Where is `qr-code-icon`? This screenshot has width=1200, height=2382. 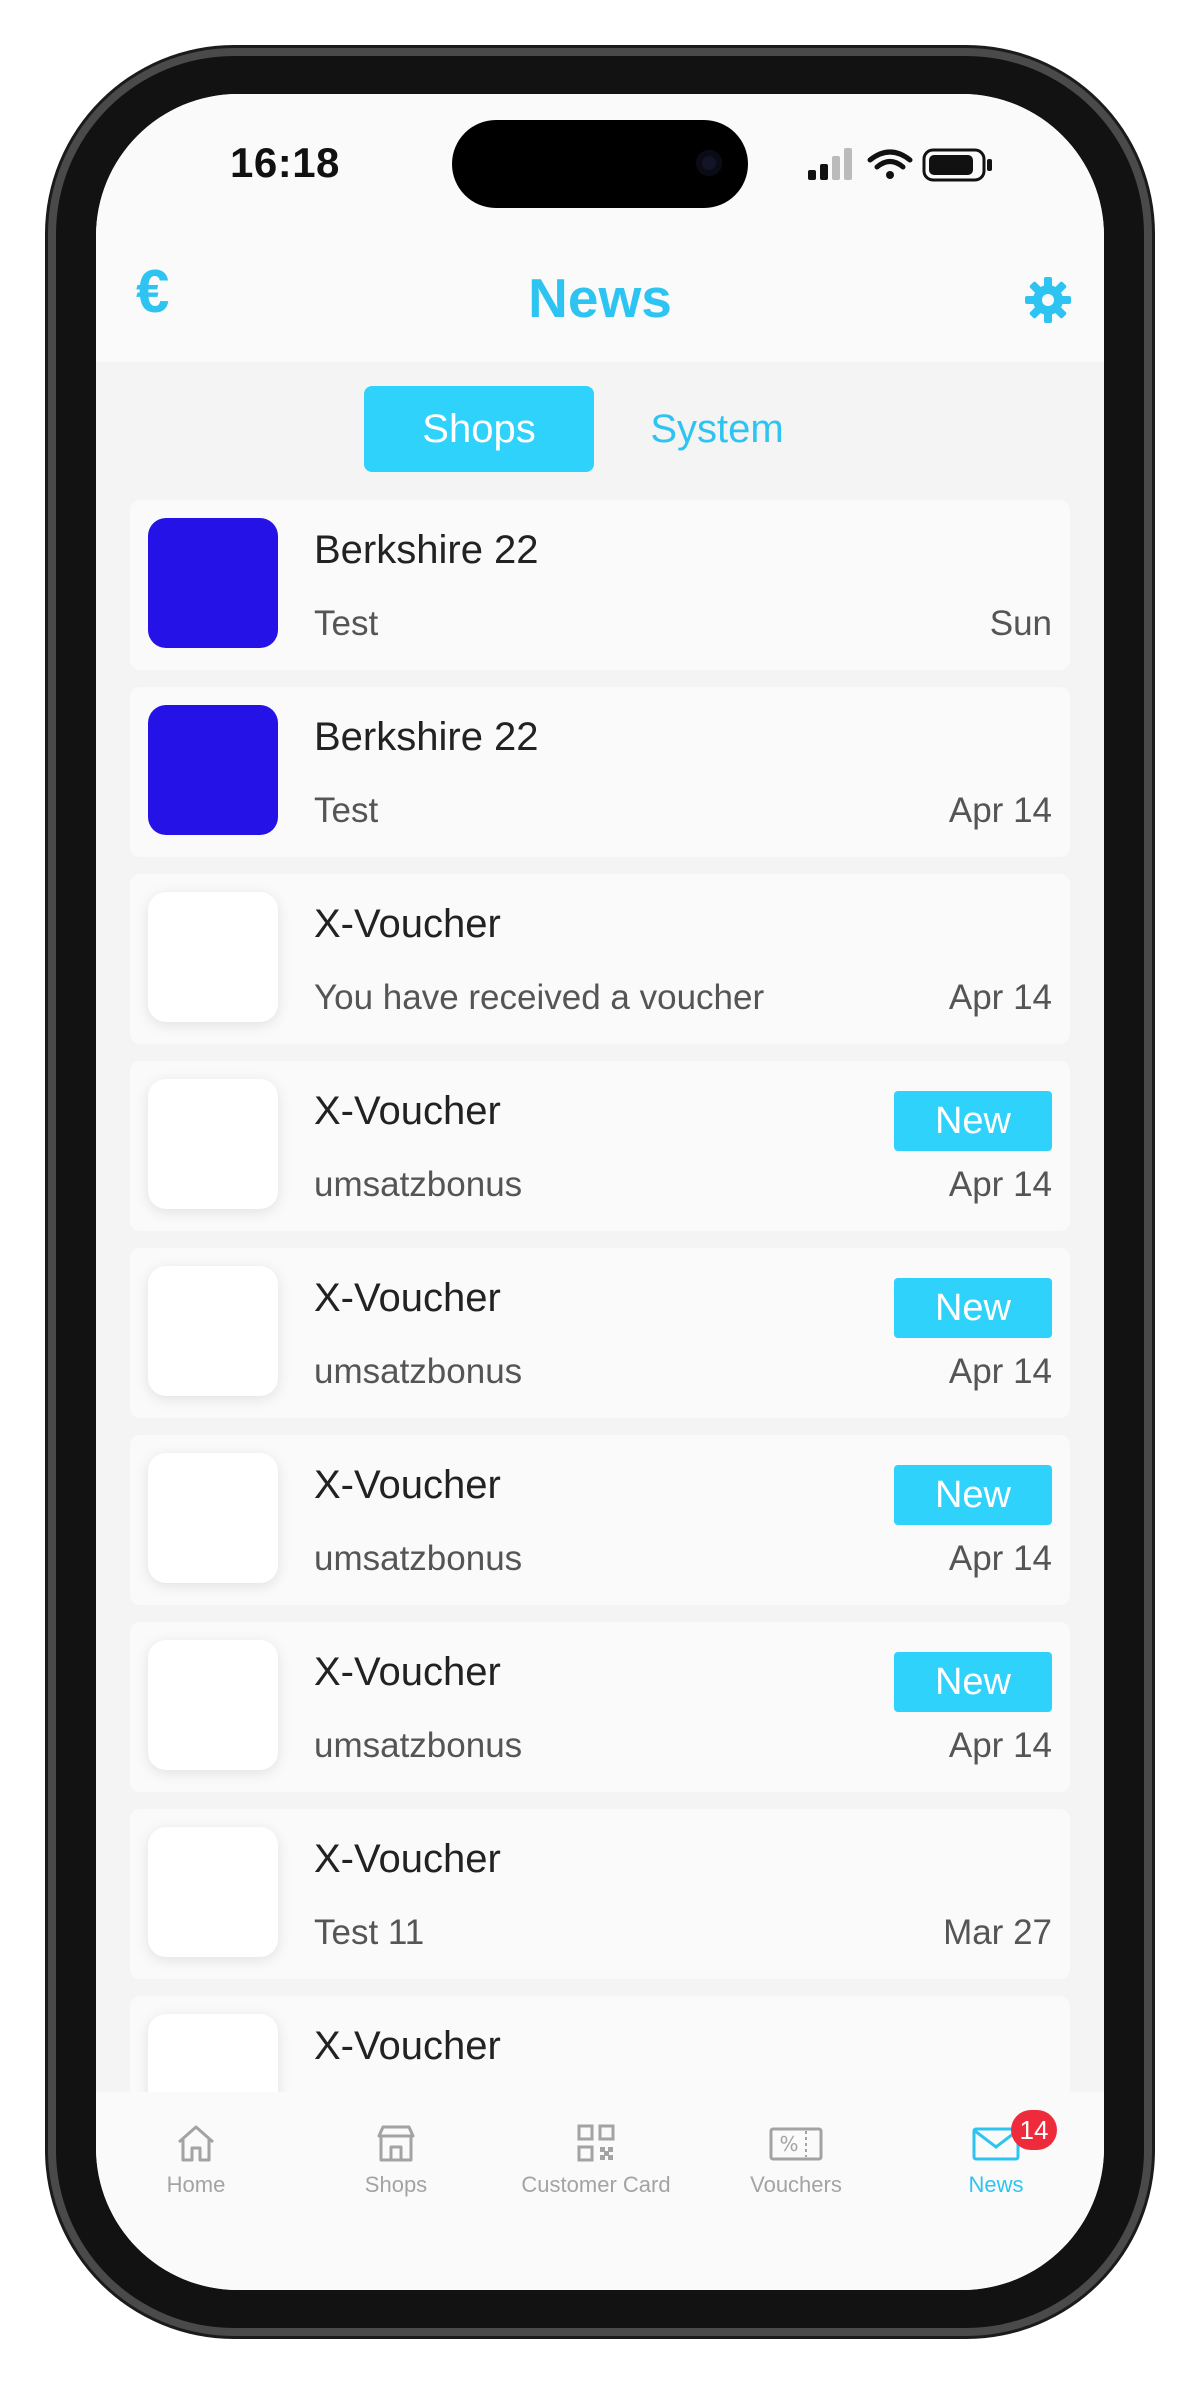 qr-code-icon is located at coordinates (596, 2143).